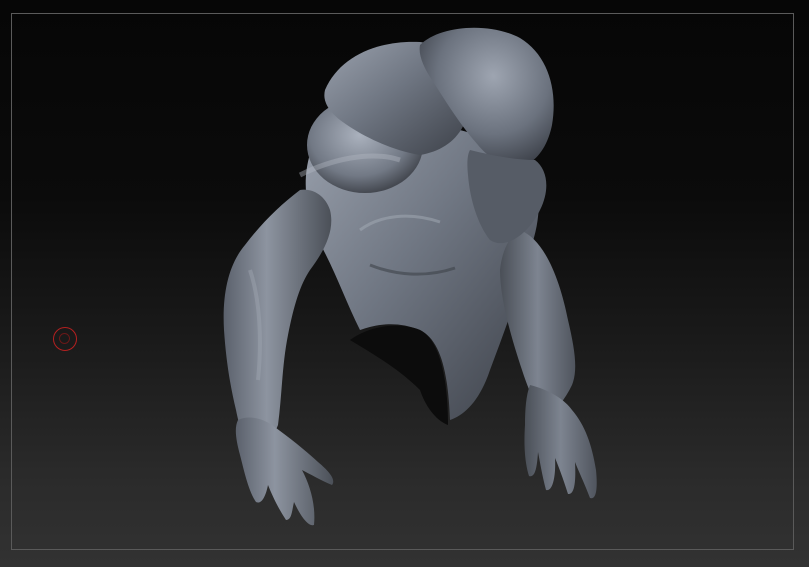 Image resolution: width=809 pixels, height=567 pixels. Describe the element at coordinates (277, 322) in the screenshot. I see `model-left-arm` at that location.